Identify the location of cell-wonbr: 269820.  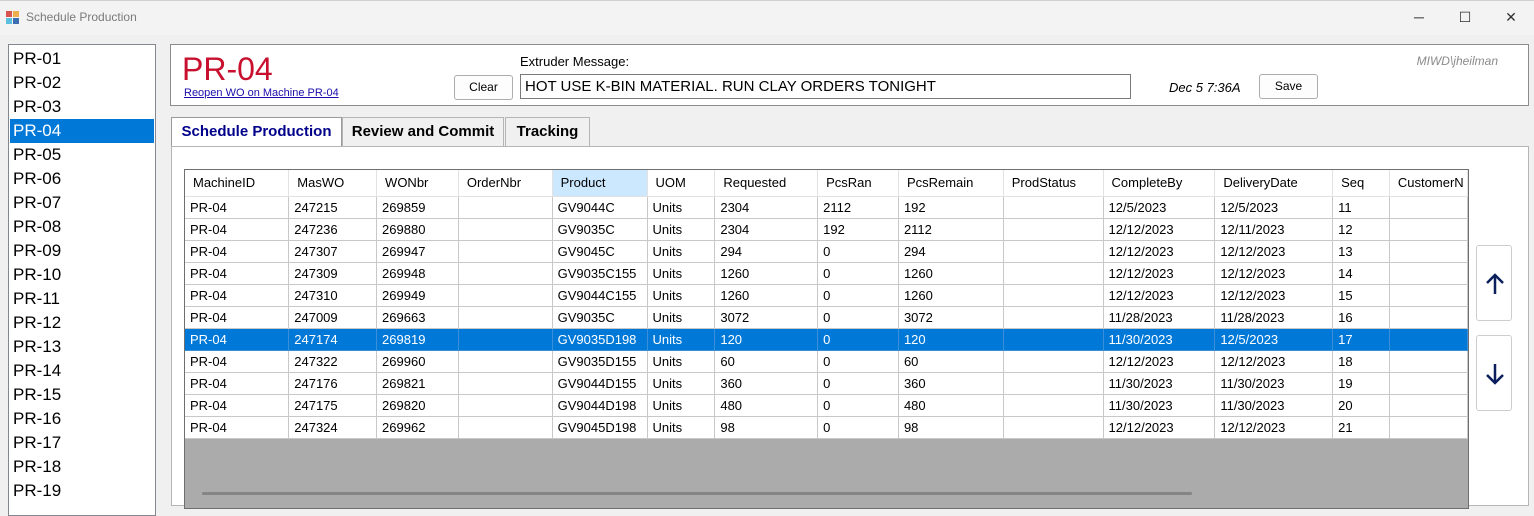
(417, 405).